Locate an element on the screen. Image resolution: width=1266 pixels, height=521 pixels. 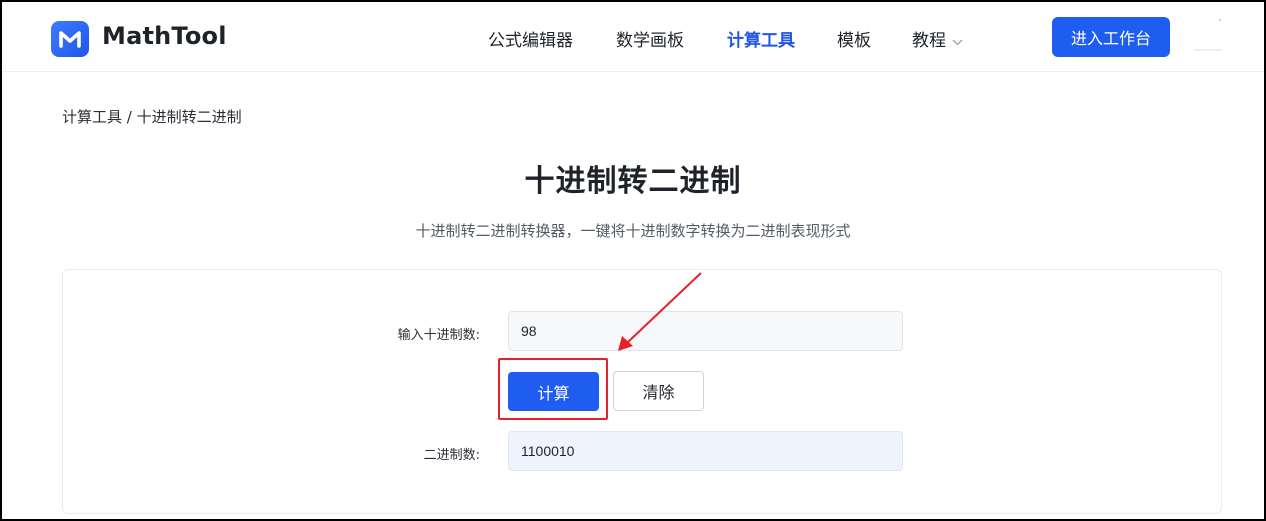
decimal-input: 98 is located at coordinates (705, 331).